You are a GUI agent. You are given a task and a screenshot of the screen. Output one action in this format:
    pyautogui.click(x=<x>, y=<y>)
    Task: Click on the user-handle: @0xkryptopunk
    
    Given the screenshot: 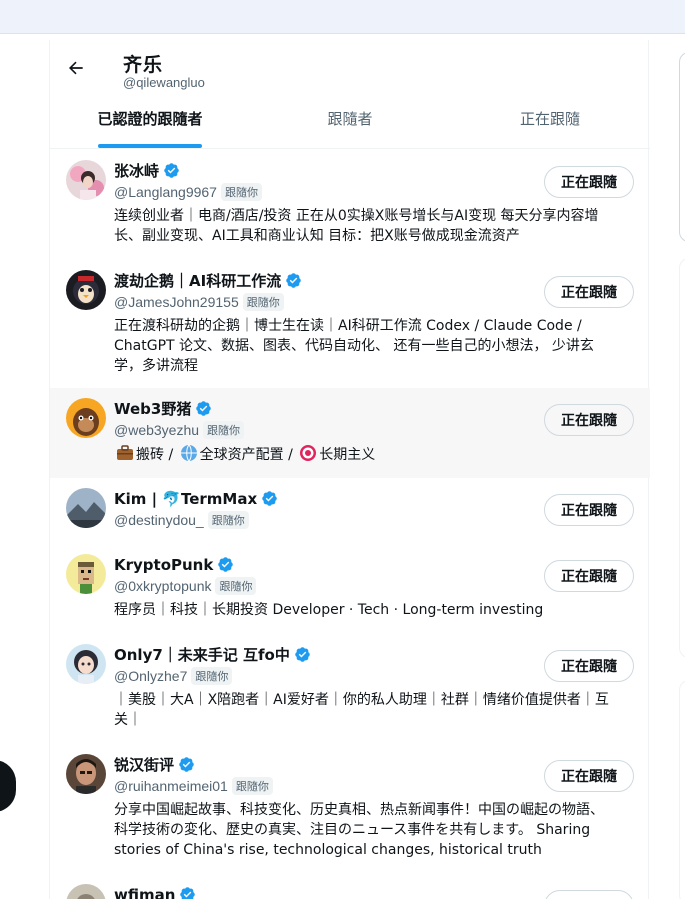 What is the action you would take?
    pyautogui.click(x=163, y=586)
    